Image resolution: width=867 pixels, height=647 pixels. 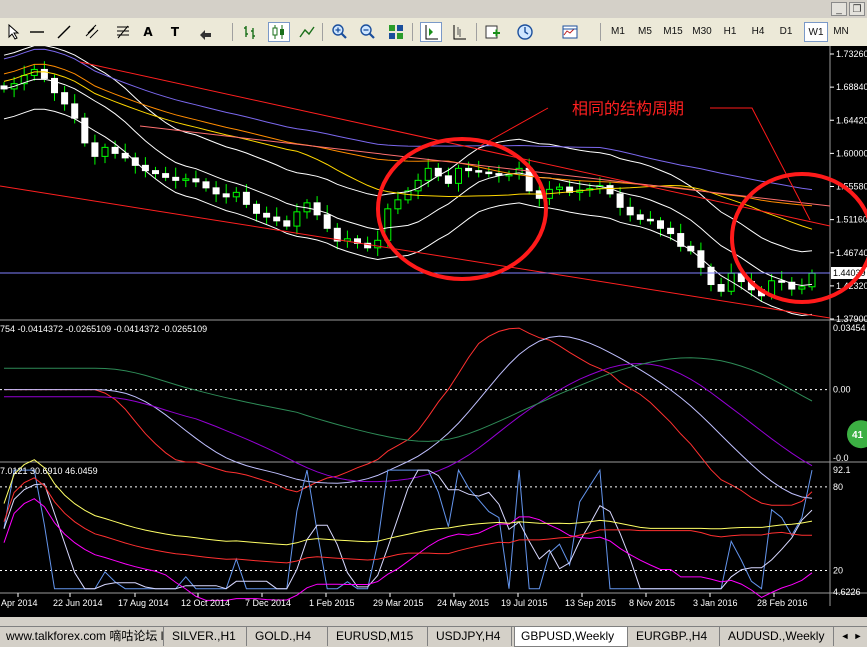 What do you see at coordinates (778, 636) in the screenshot?
I see `chart-tab: AUDUSD.,Weekly` at bounding box center [778, 636].